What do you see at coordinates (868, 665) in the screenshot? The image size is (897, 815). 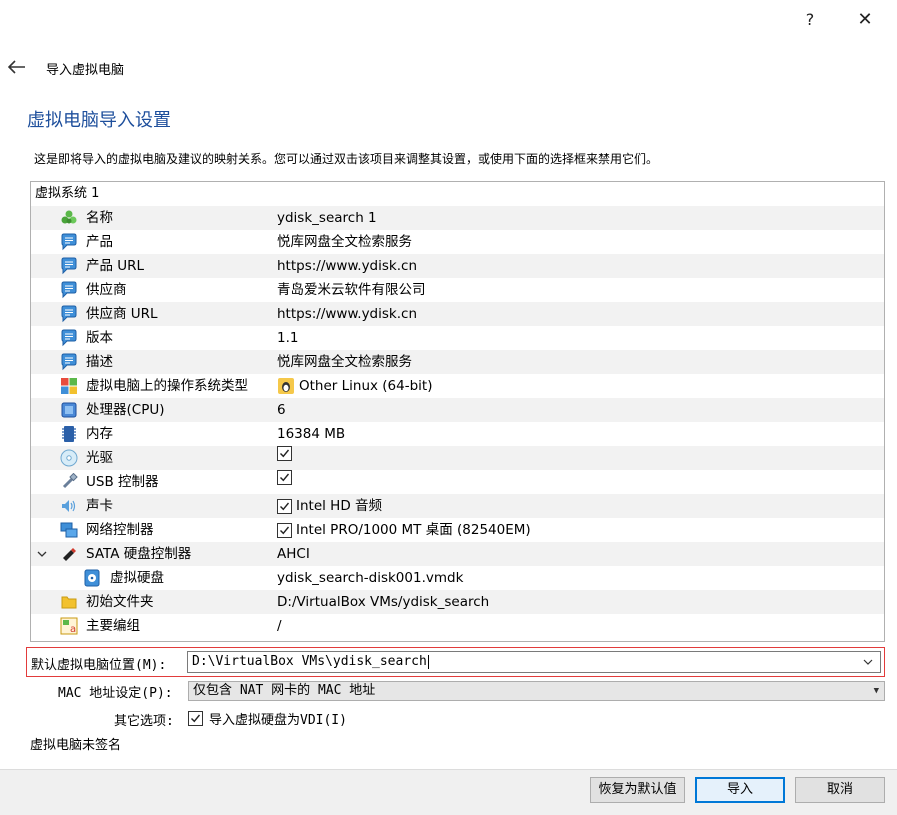 I see `chevron-down-icon` at bounding box center [868, 665].